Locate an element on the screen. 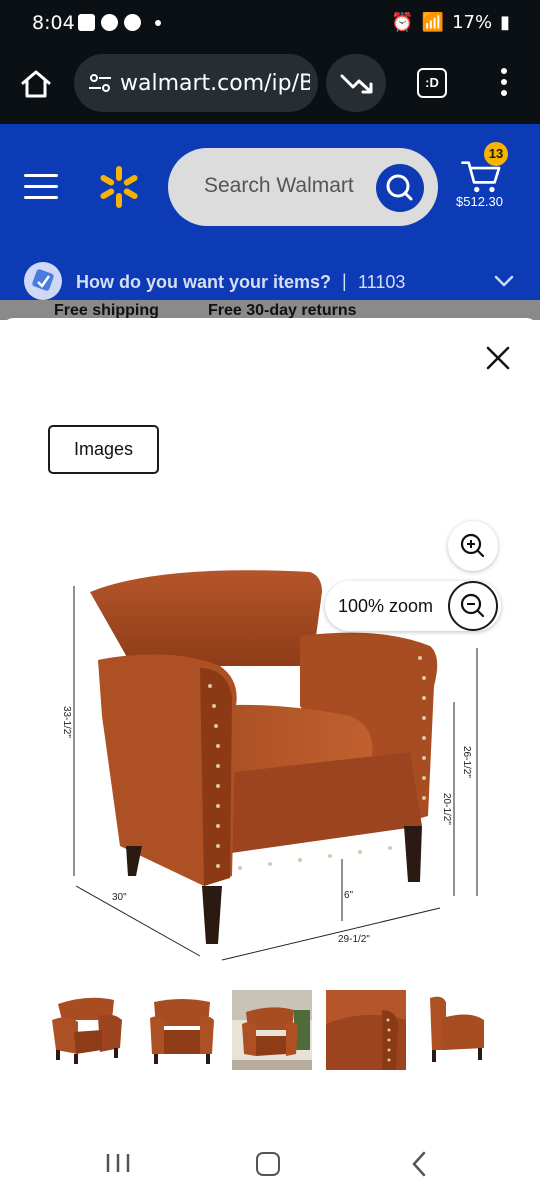 The width and height of the screenshot is (540, 1200). home-icon is located at coordinates (36, 84).